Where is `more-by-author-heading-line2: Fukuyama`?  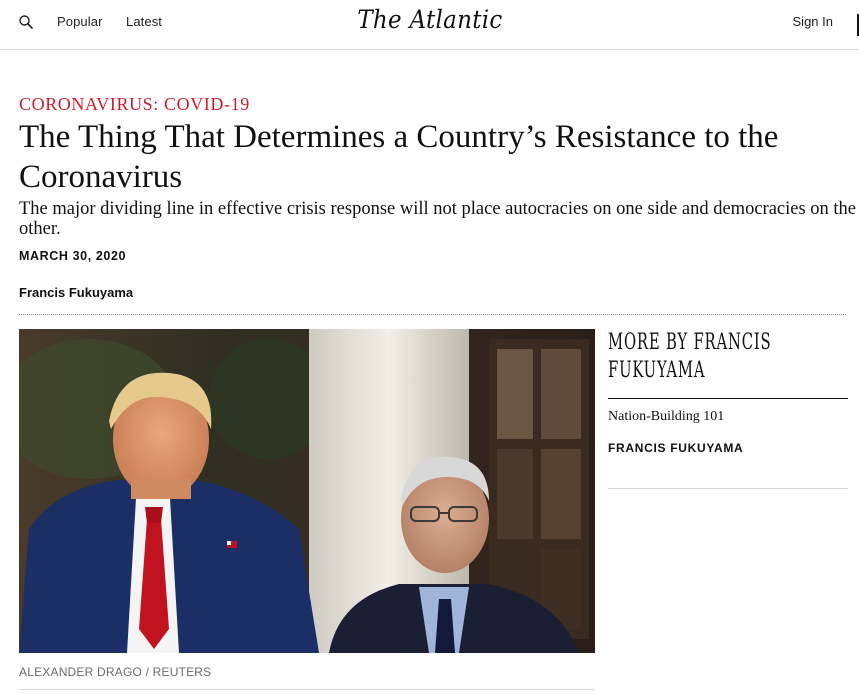 more-by-author-heading-line2: Fukuyama is located at coordinates (657, 370).